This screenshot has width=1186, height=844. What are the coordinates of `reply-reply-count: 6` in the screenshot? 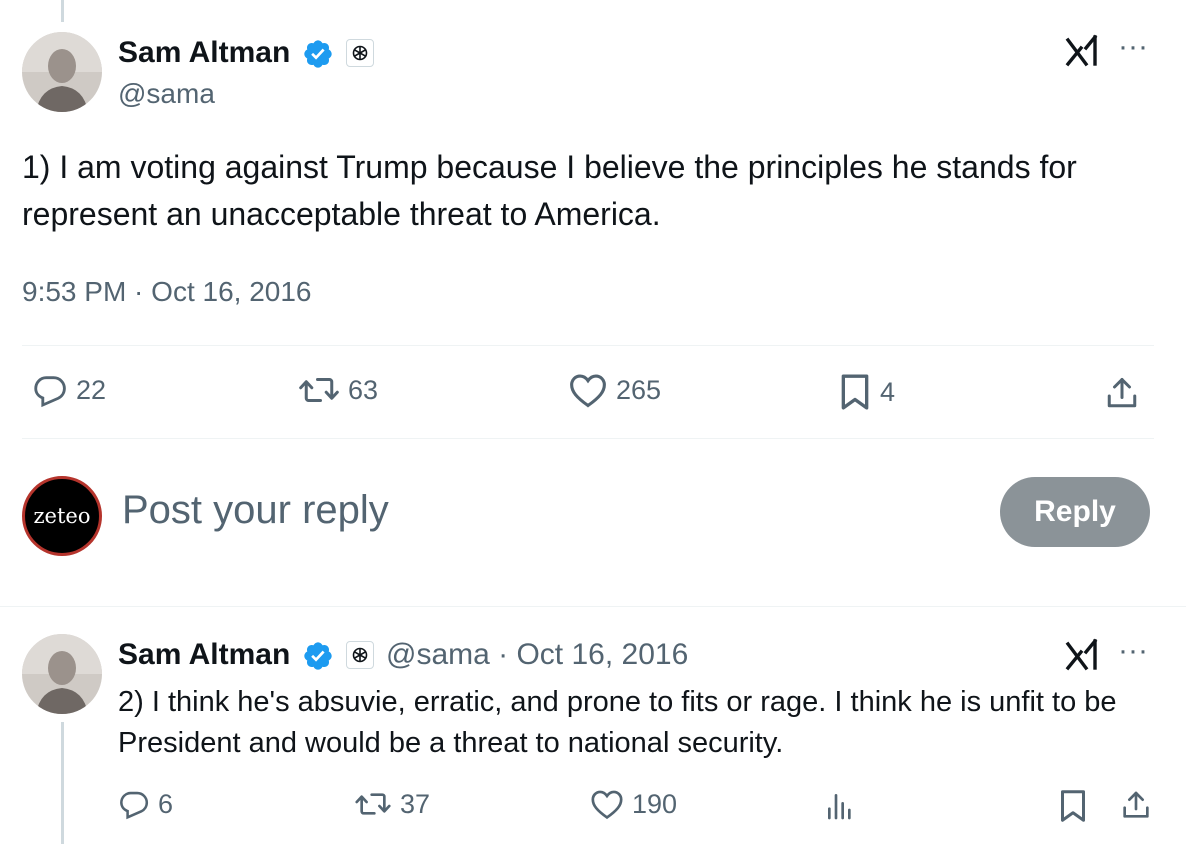 It's located at (166, 803).